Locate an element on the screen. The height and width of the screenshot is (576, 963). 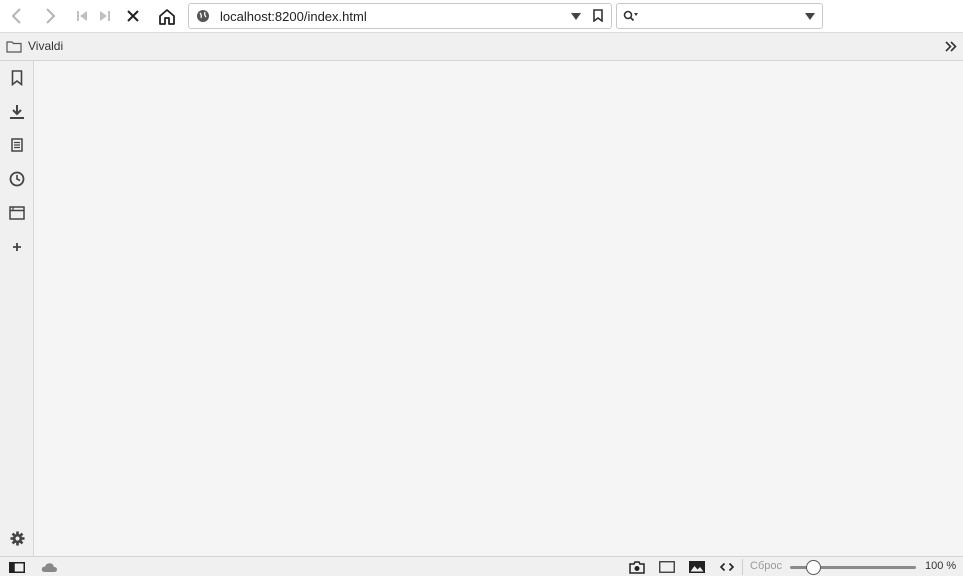
rewind-button is located at coordinates (82, 16).